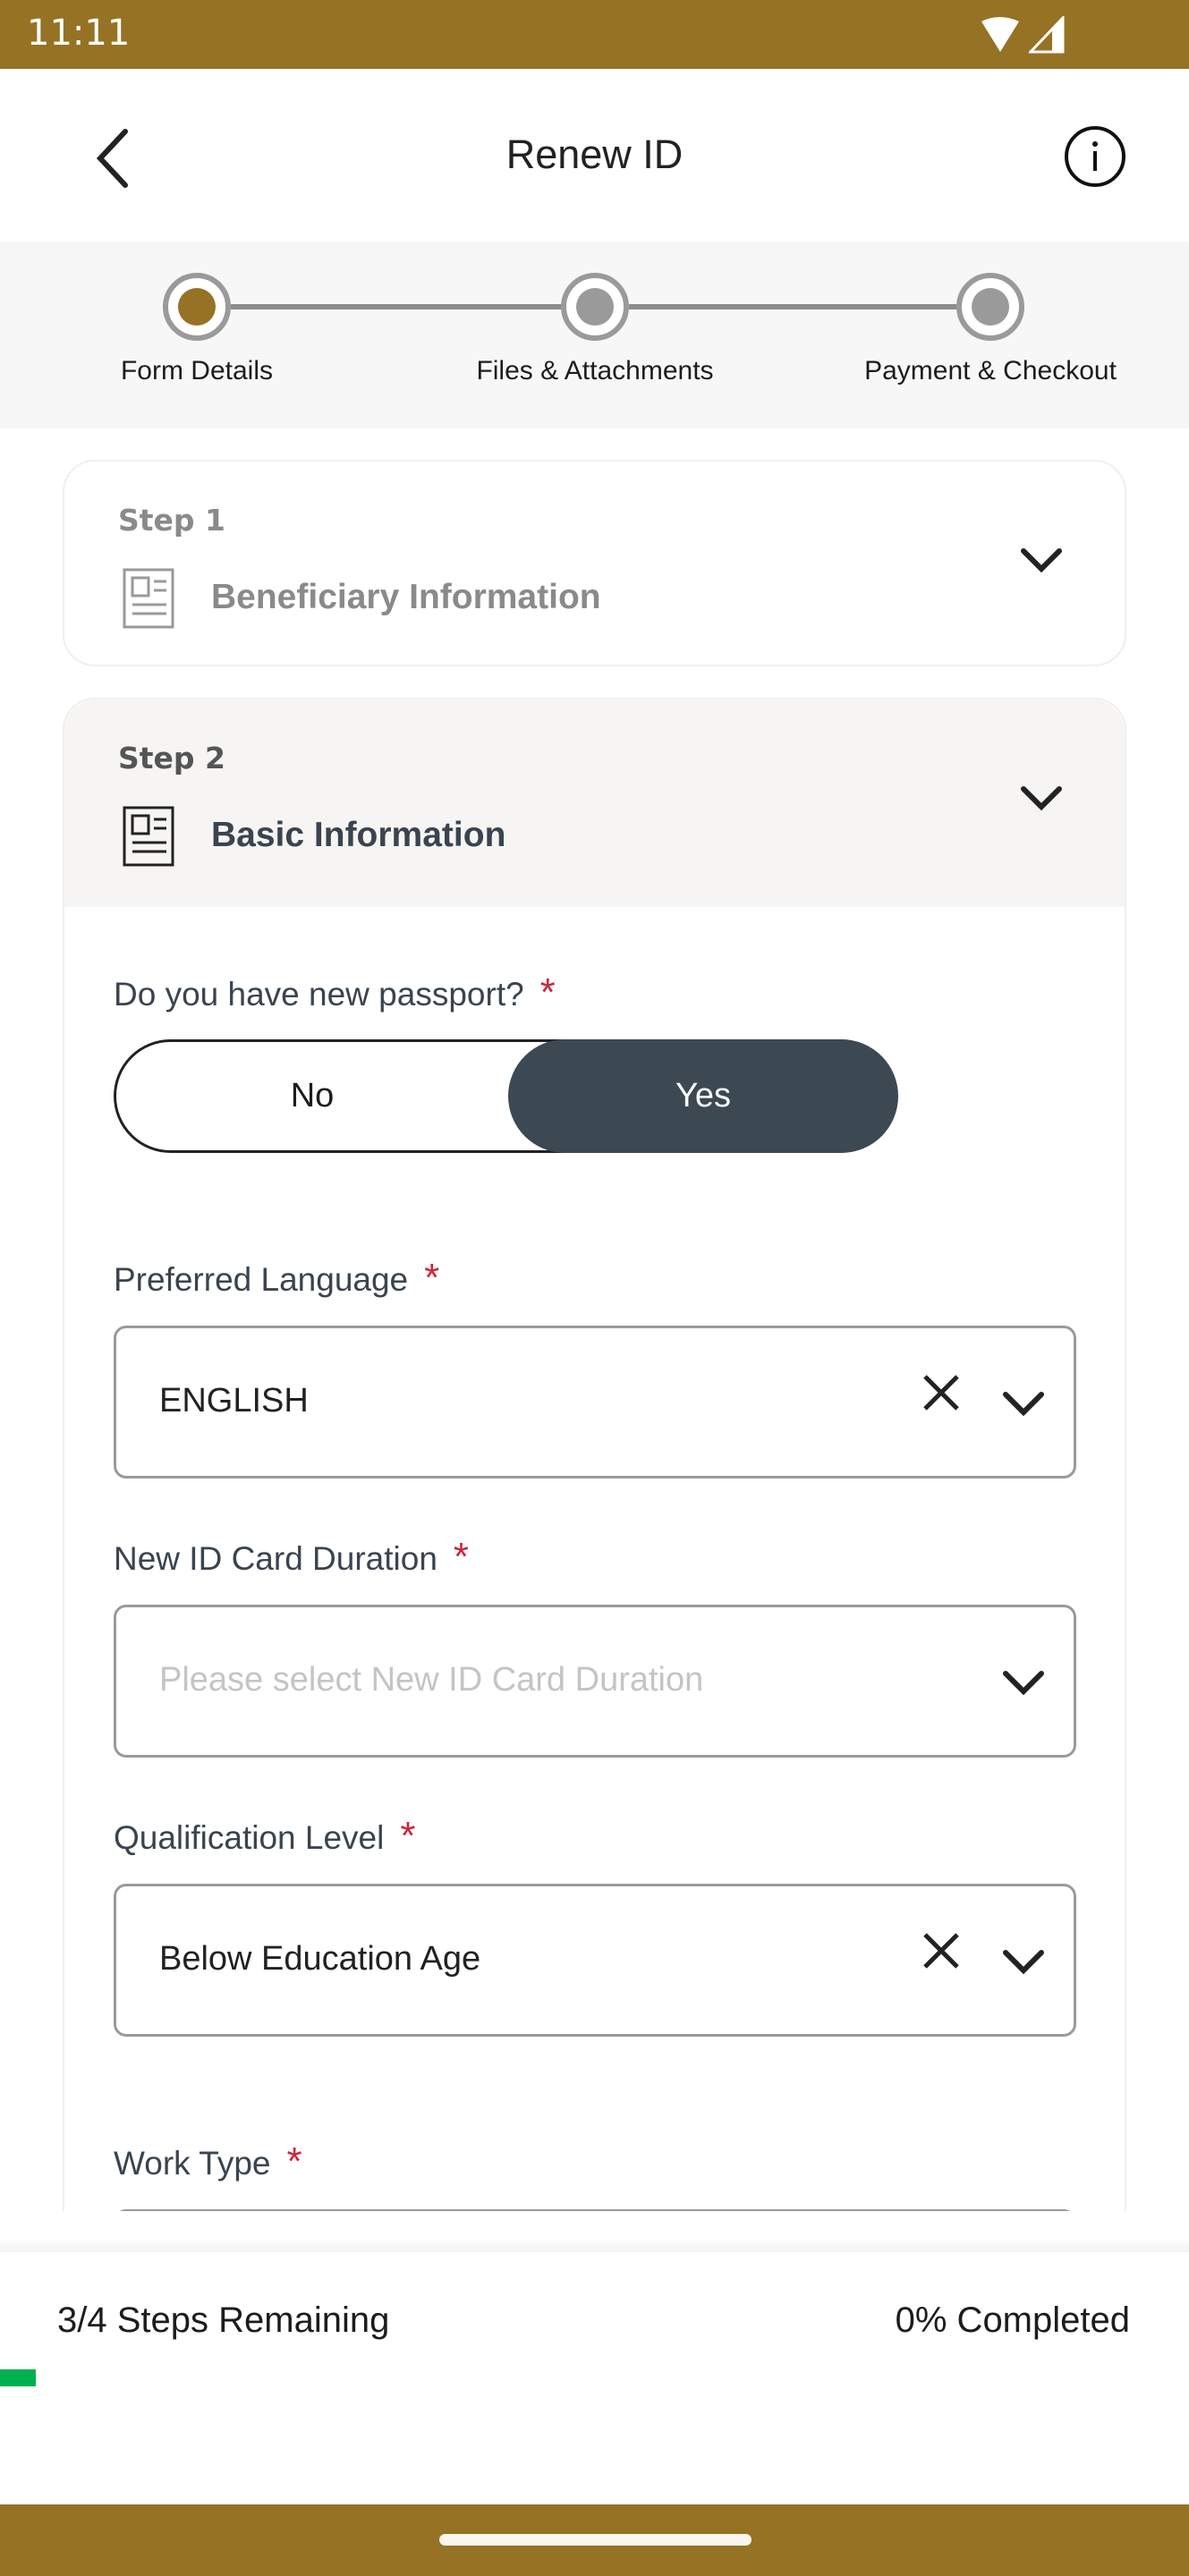 The width and height of the screenshot is (1189, 2576). What do you see at coordinates (595, 1960) in the screenshot?
I see `qualification-select: Below Education Age` at bounding box center [595, 1960].